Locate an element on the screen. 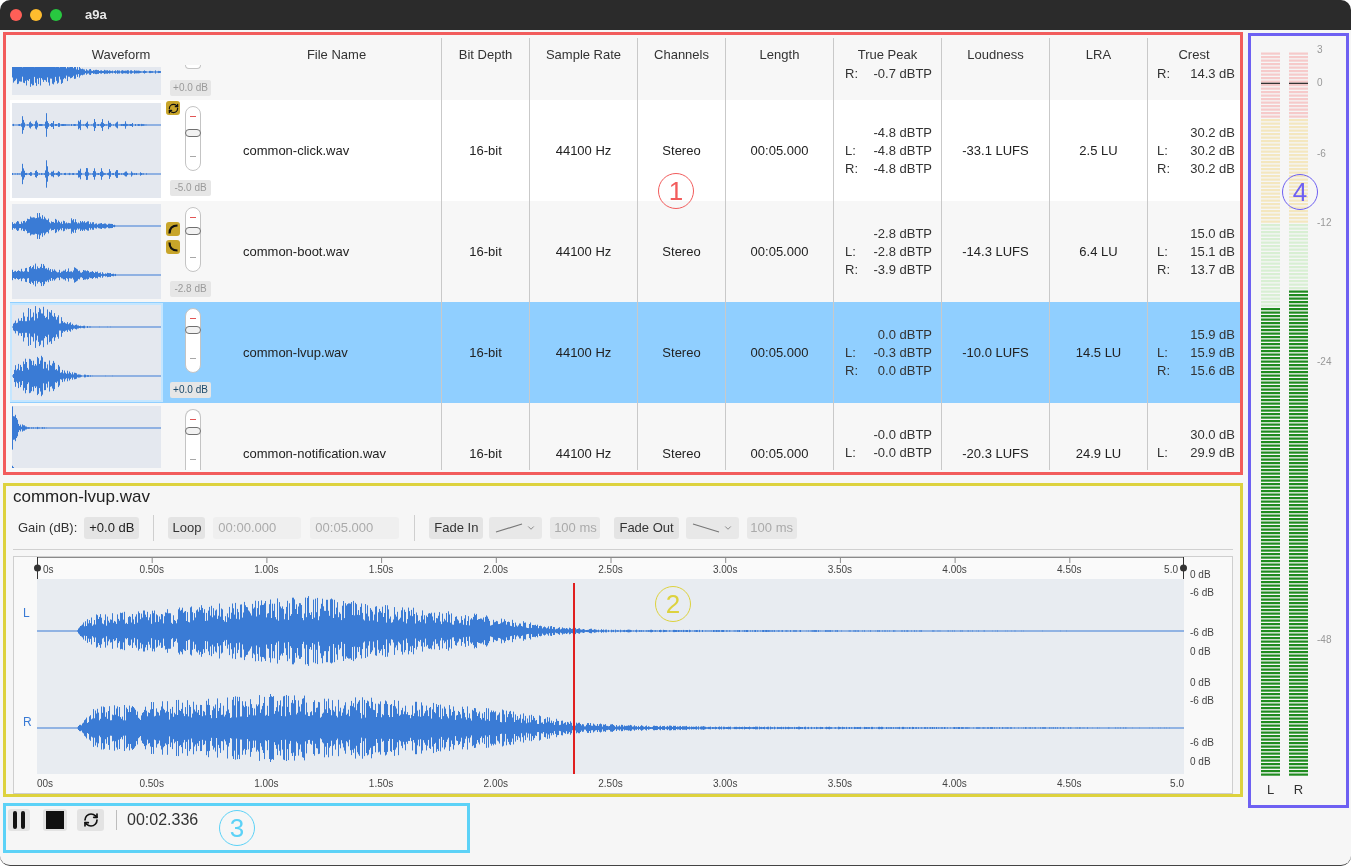 The image size is (1351, 866). loudness-value: -10.0 LUFS is located at coordinates (995, 352).